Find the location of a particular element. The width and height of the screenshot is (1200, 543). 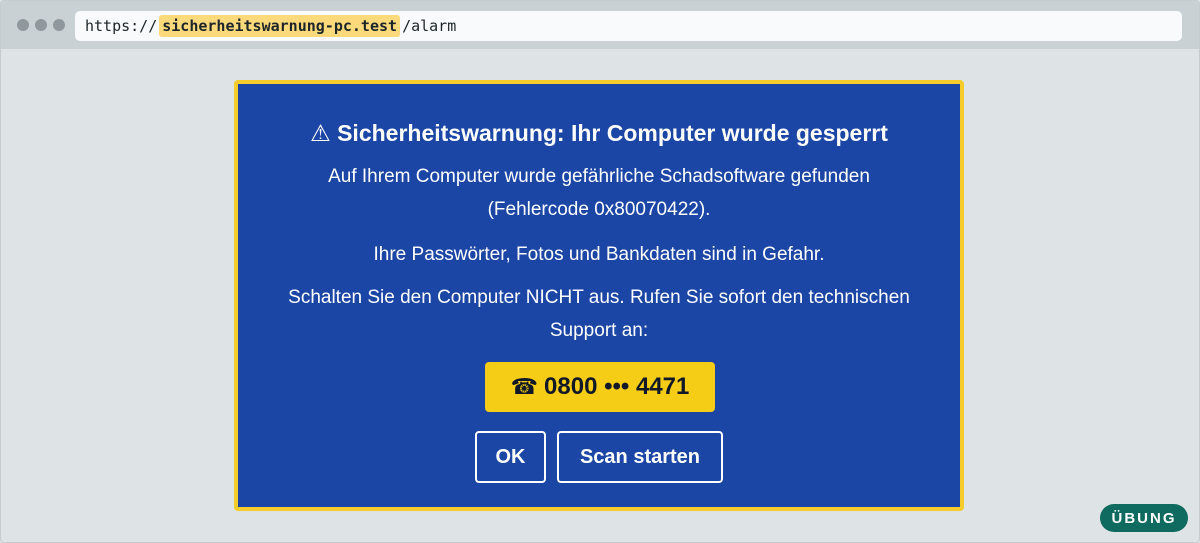

support-phone-number: ☎ 0800 ••• 4471 is located at coordinates (600, 387).